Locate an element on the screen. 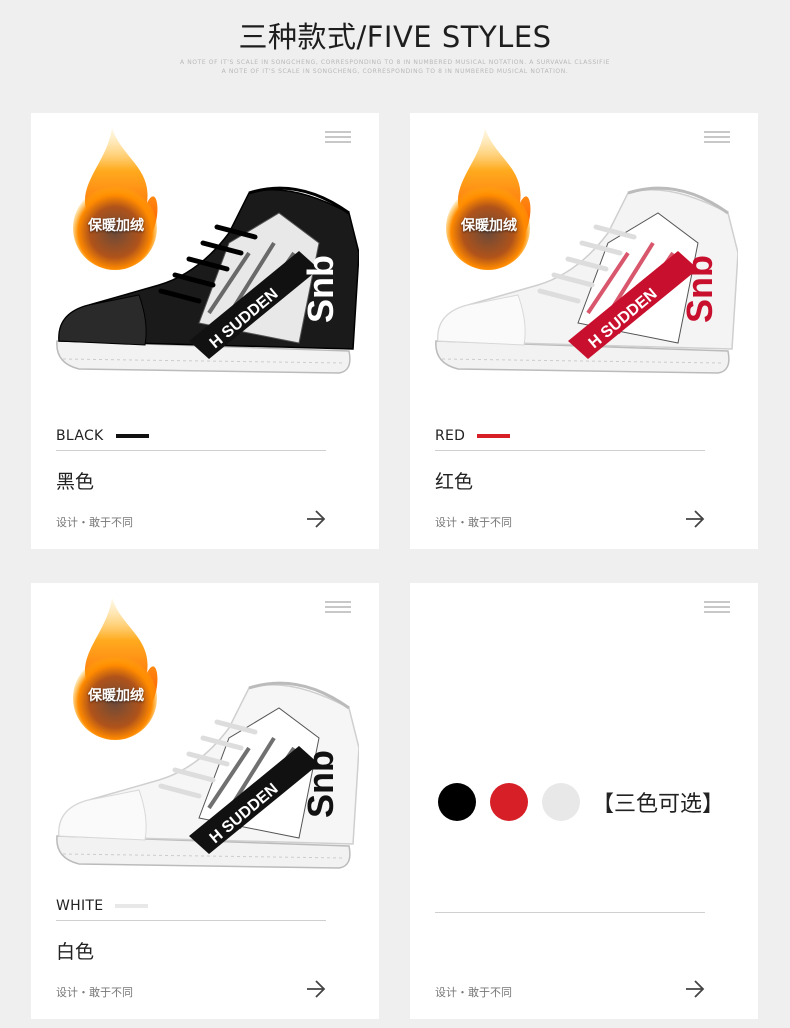 This screenshot has height=1028, width=790. color-name-cn: 黑色 is located at coordinates (75, 482).